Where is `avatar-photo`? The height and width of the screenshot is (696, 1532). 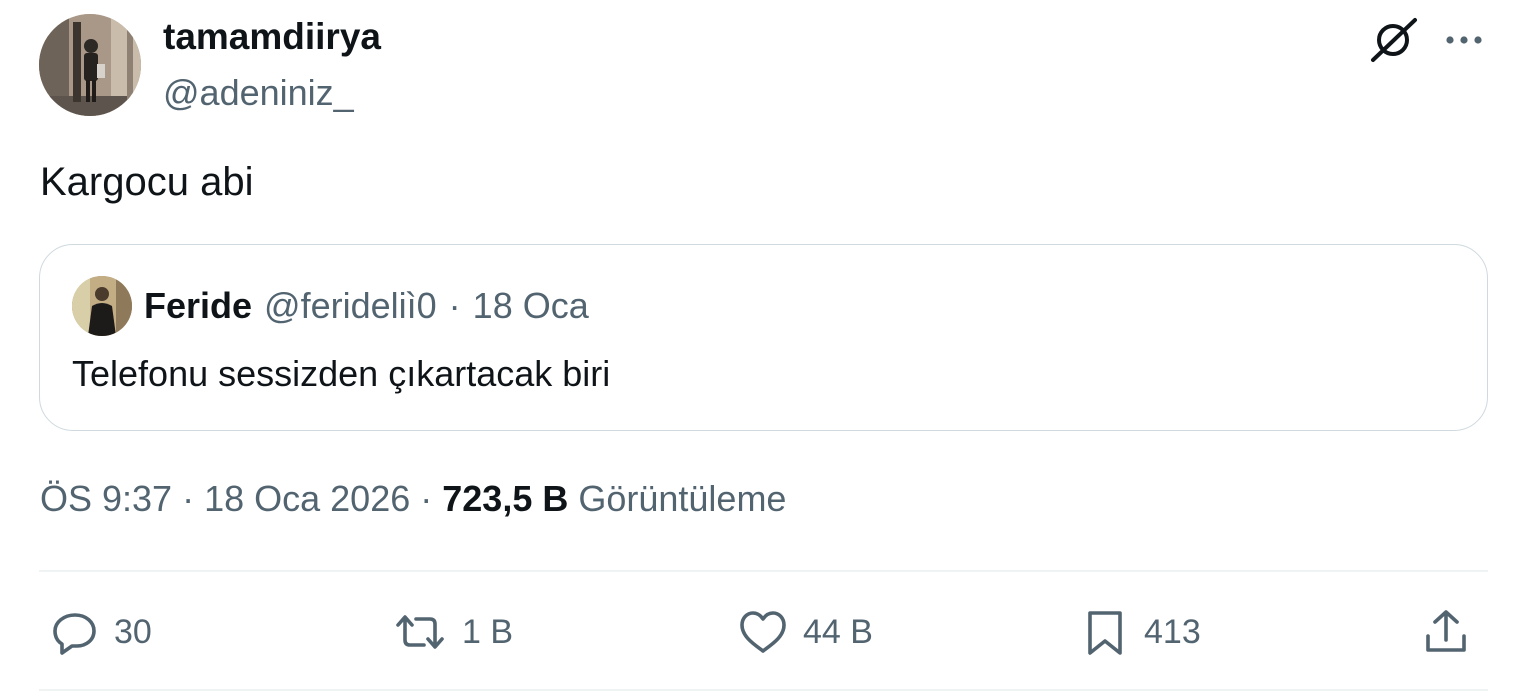 avatar-photo is located at coordinates (90, 65).